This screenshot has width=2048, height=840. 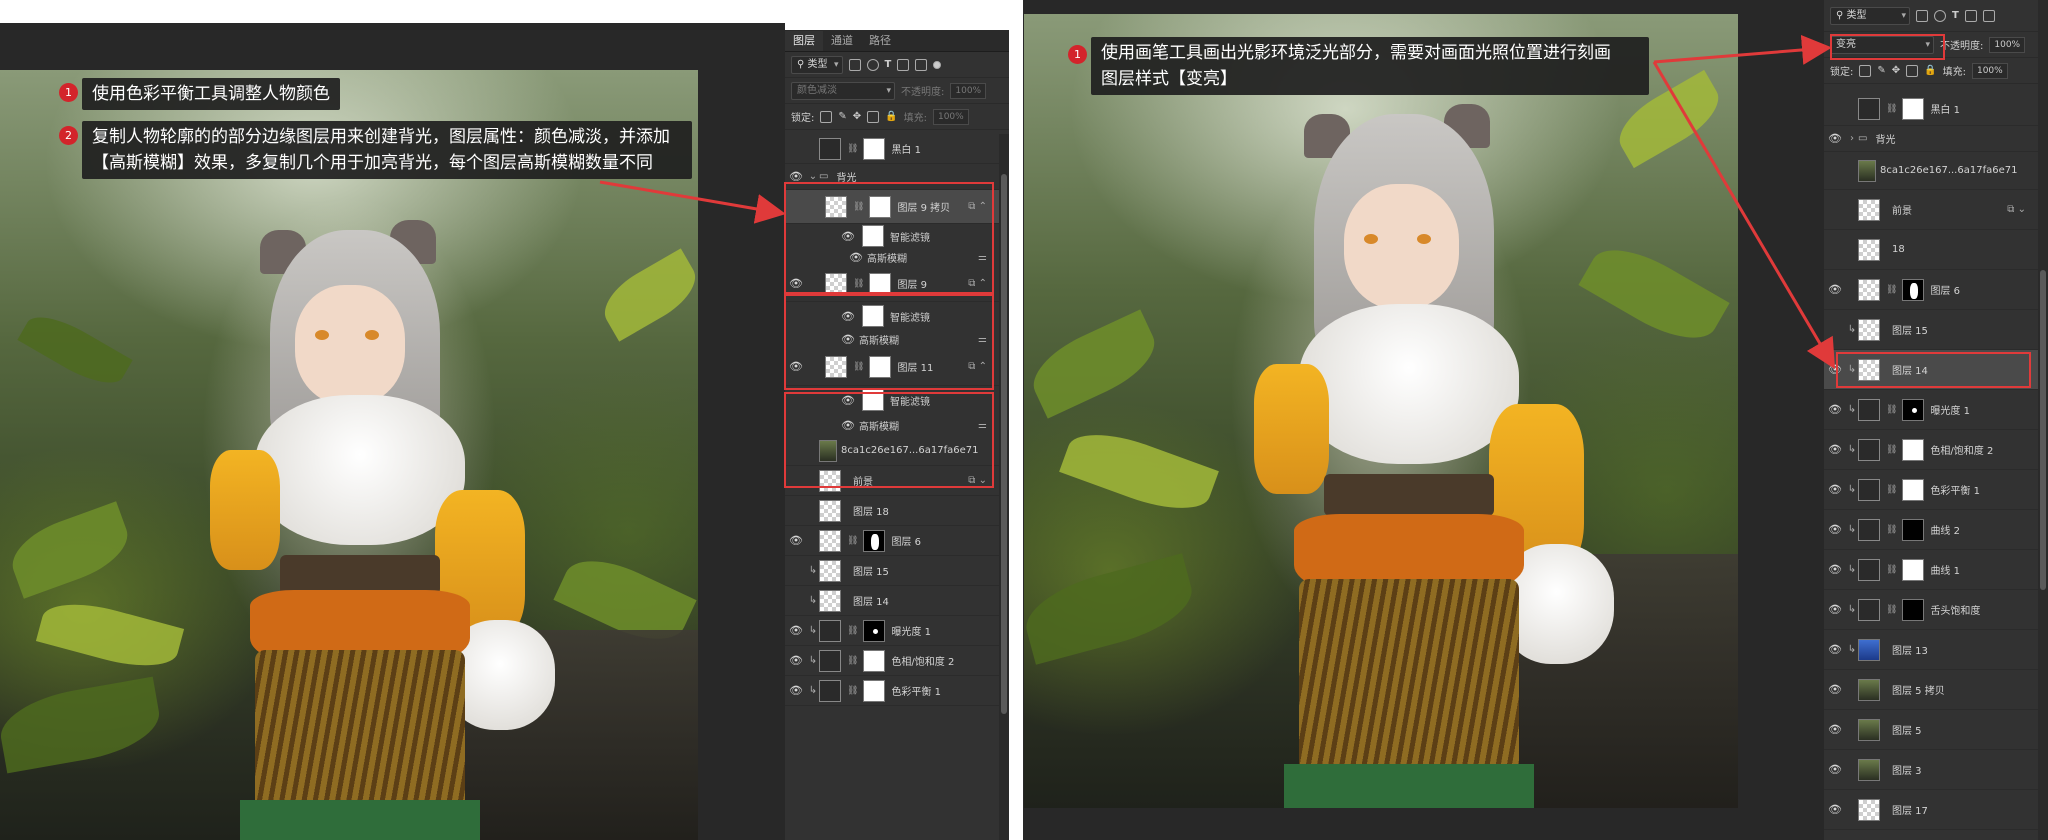 I want to click on layer-name: 图层 15, so click(x=1910, y=331).